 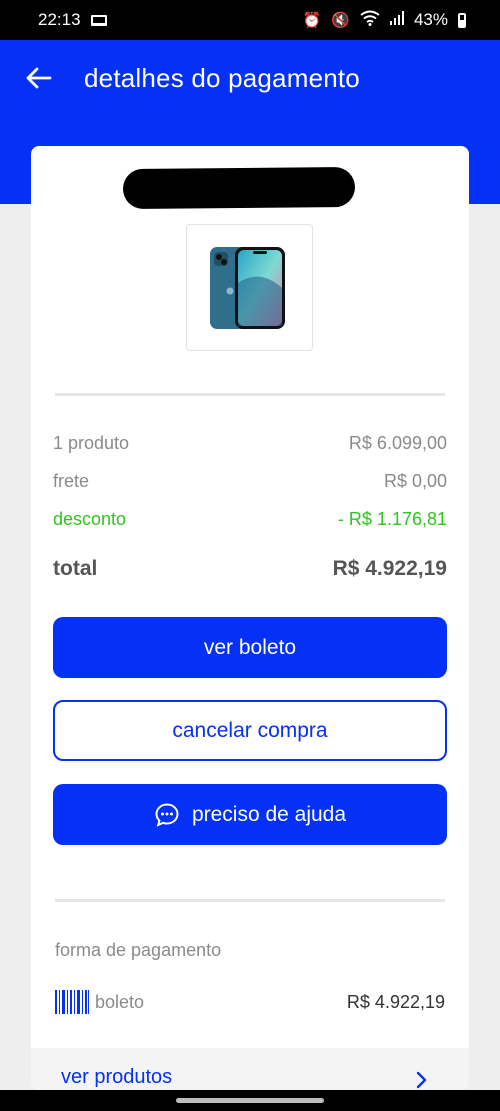 What do you see at coordinates (250, 519) in the screenshot?
I see `discount-row: desconto - R$ 1.176,81` at bounding box center [250, 519].